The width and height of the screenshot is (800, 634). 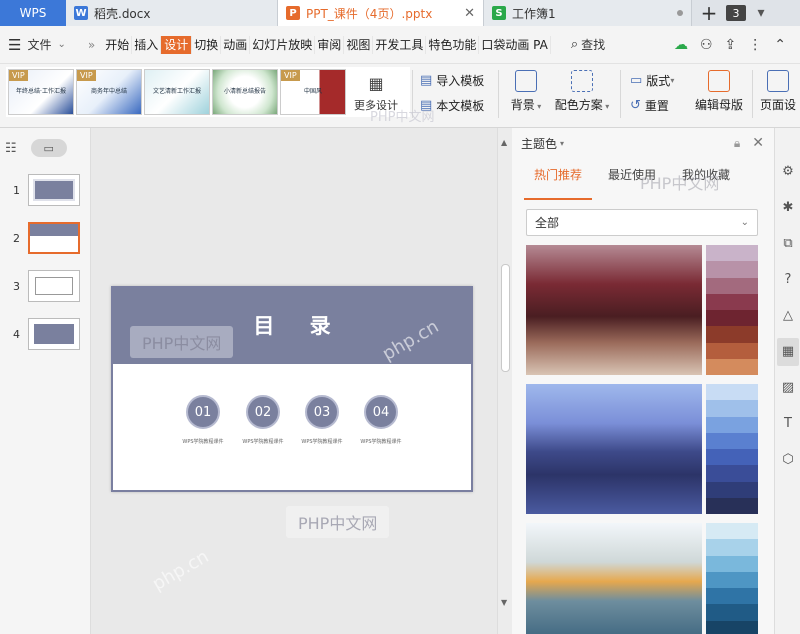 I want to click on settings-sliders-icon: ⚙, so click(x=788, y=172).